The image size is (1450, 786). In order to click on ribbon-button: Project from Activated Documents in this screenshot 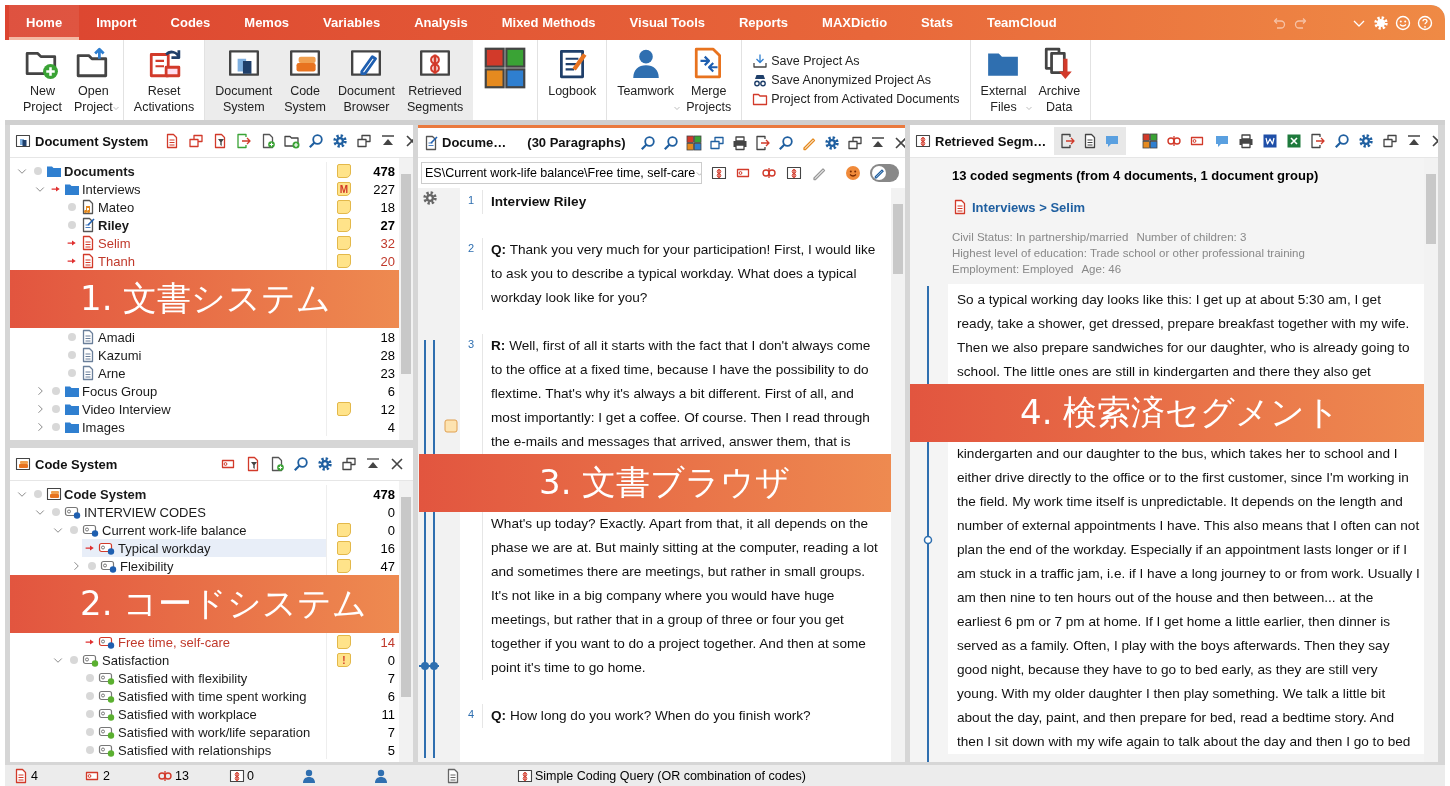, I will do `click(856, 99)`.